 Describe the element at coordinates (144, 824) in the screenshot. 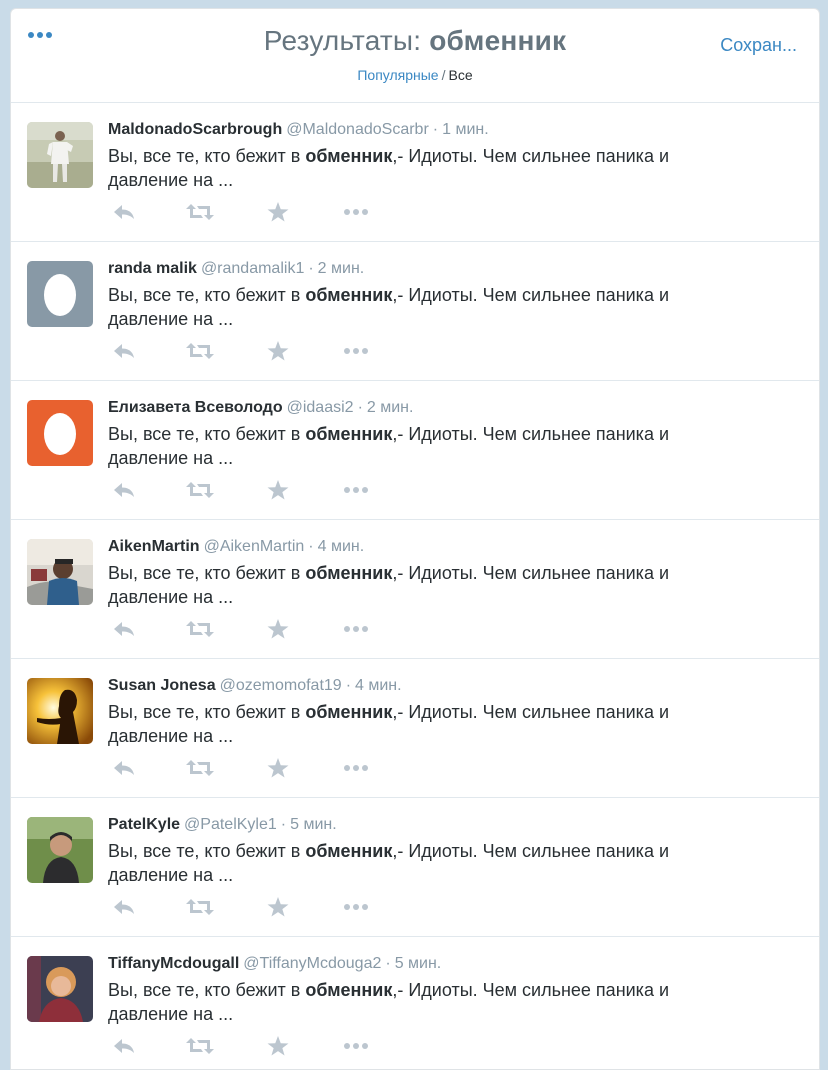

I see `author-name: PatelKyle` at that location.